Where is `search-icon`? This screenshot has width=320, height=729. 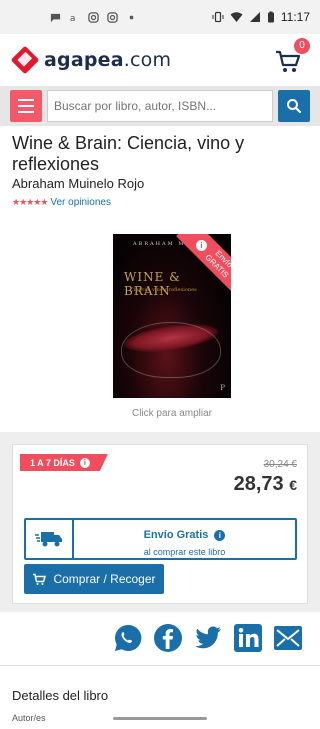 search-icon is located at coordinates (294, 106).